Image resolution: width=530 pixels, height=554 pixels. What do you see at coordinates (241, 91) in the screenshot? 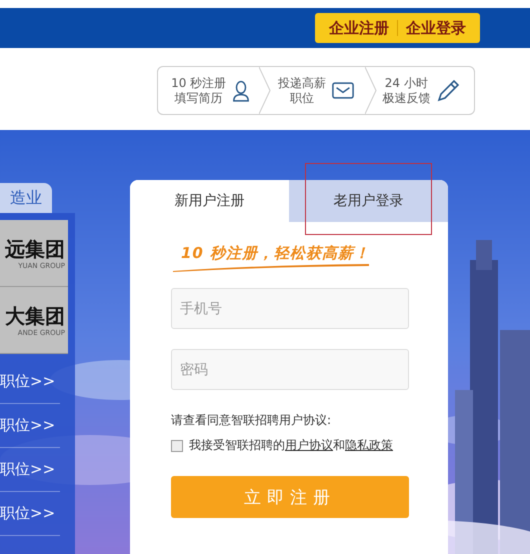
I see `person-icon` at bounding box center [241, 91].